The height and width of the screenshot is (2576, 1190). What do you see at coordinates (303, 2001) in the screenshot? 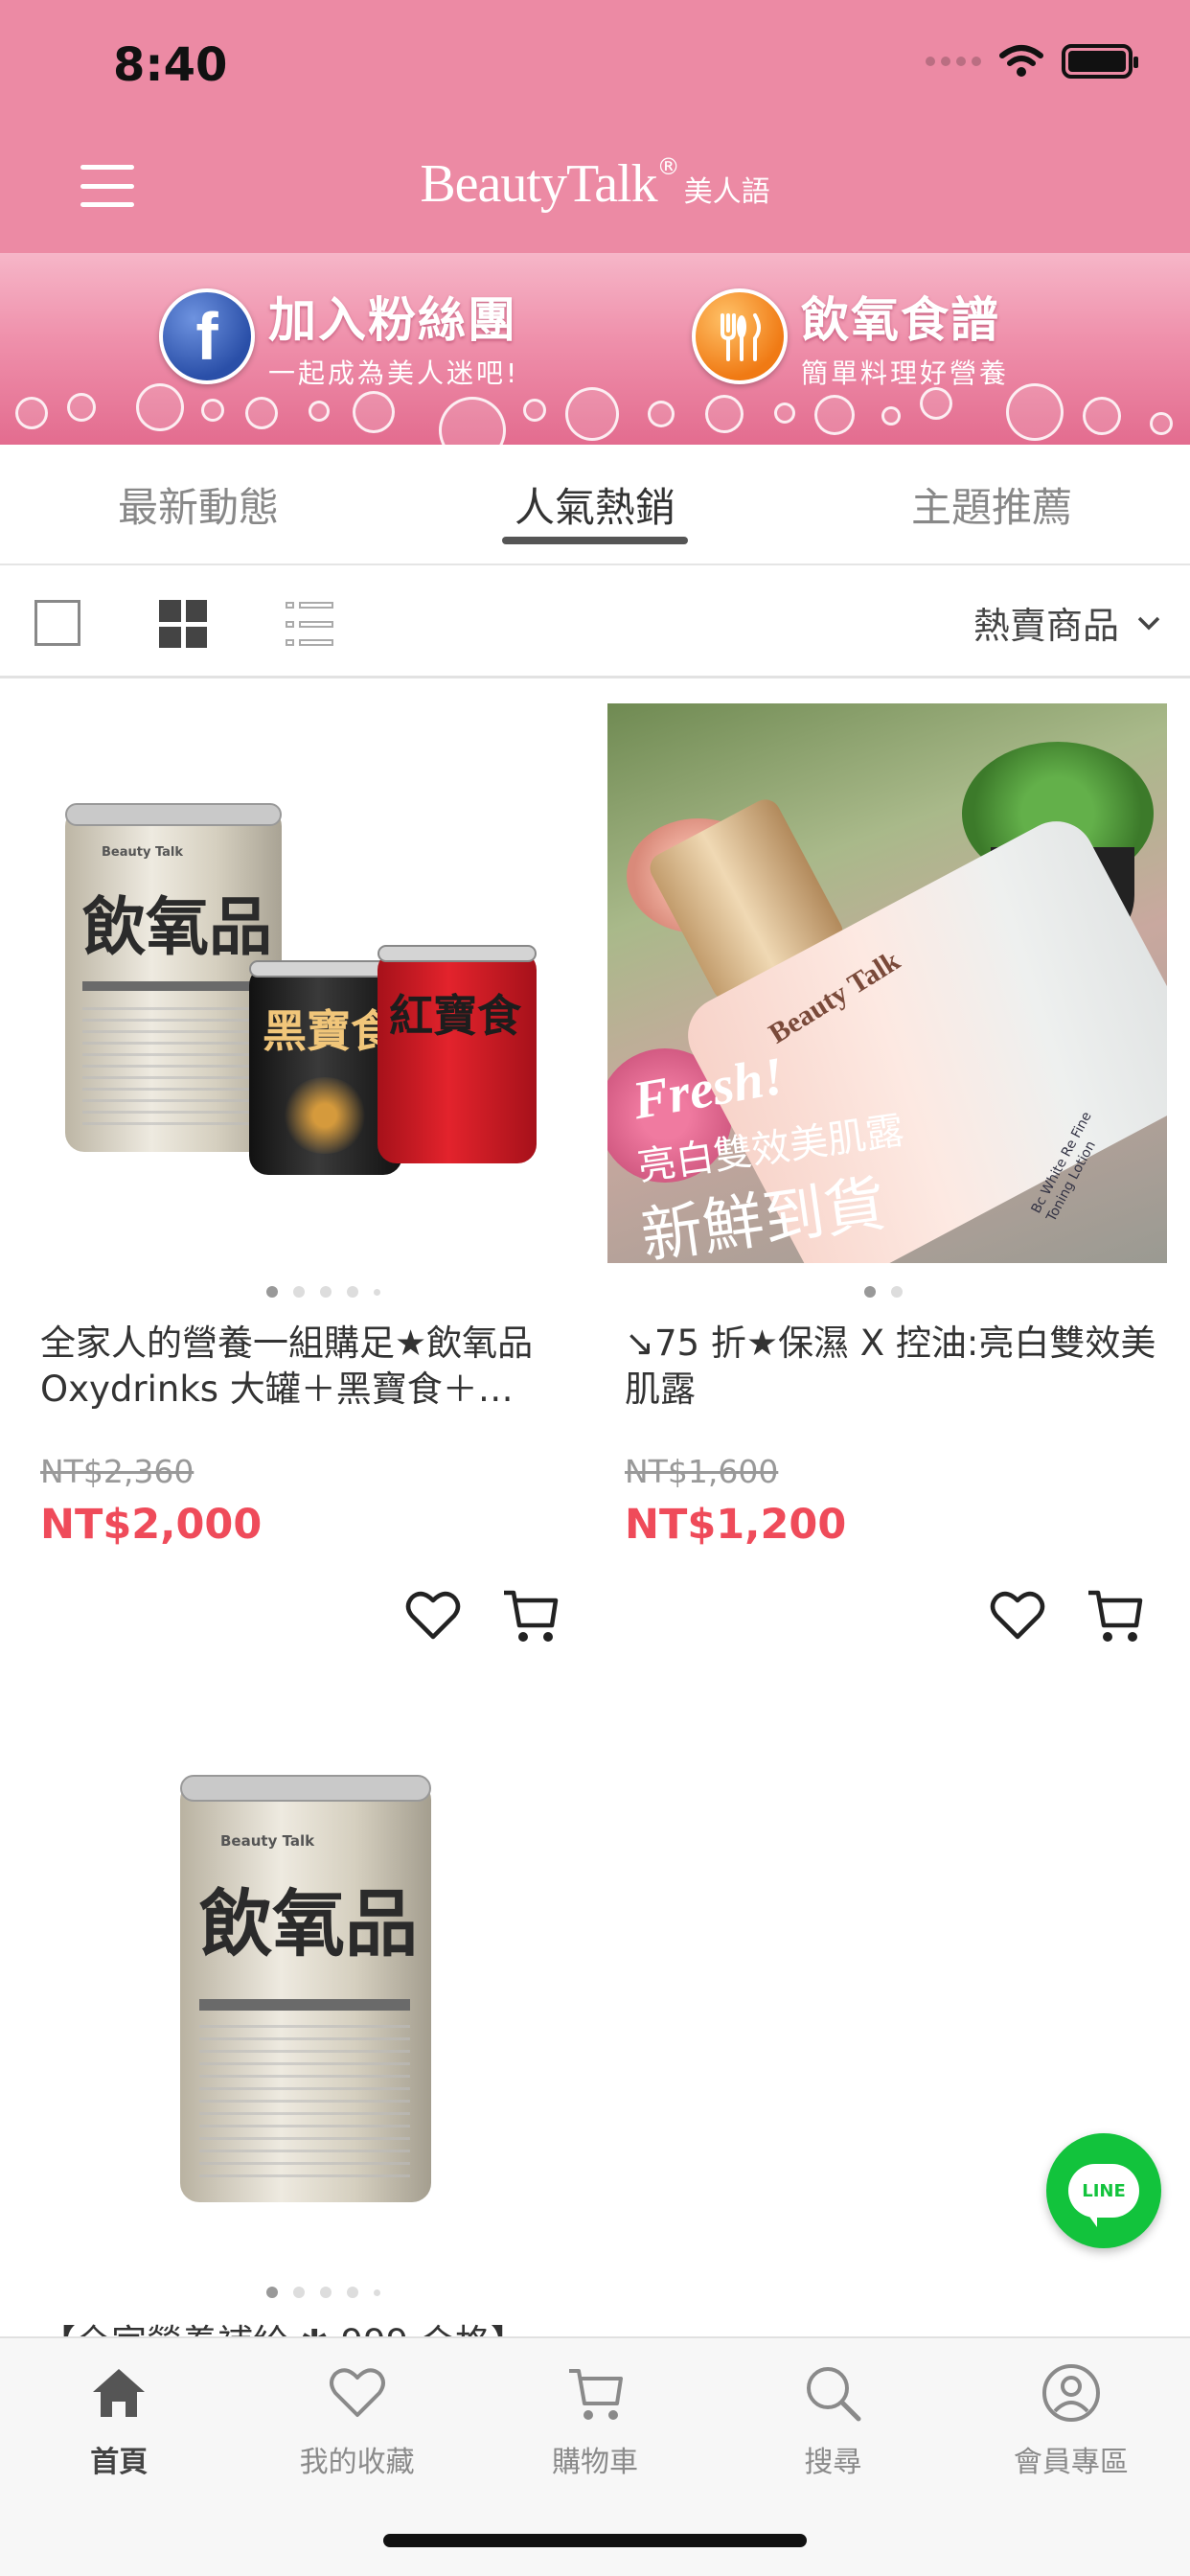
I see `product-image: Beauty Talk 飲氧品` at bounding box center [303, 2001].